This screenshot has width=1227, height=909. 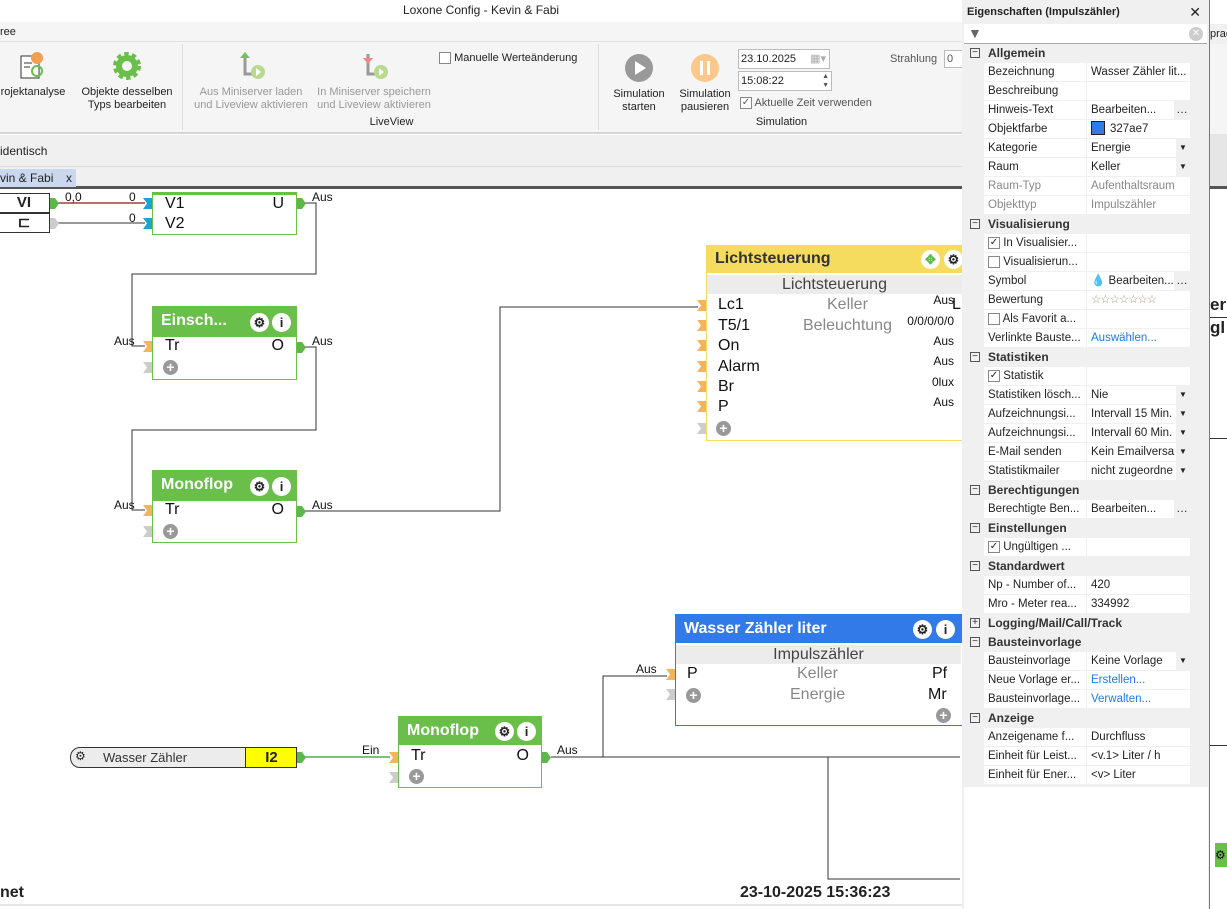 I want to click on color-swatch, so click(x=1098, y=128).